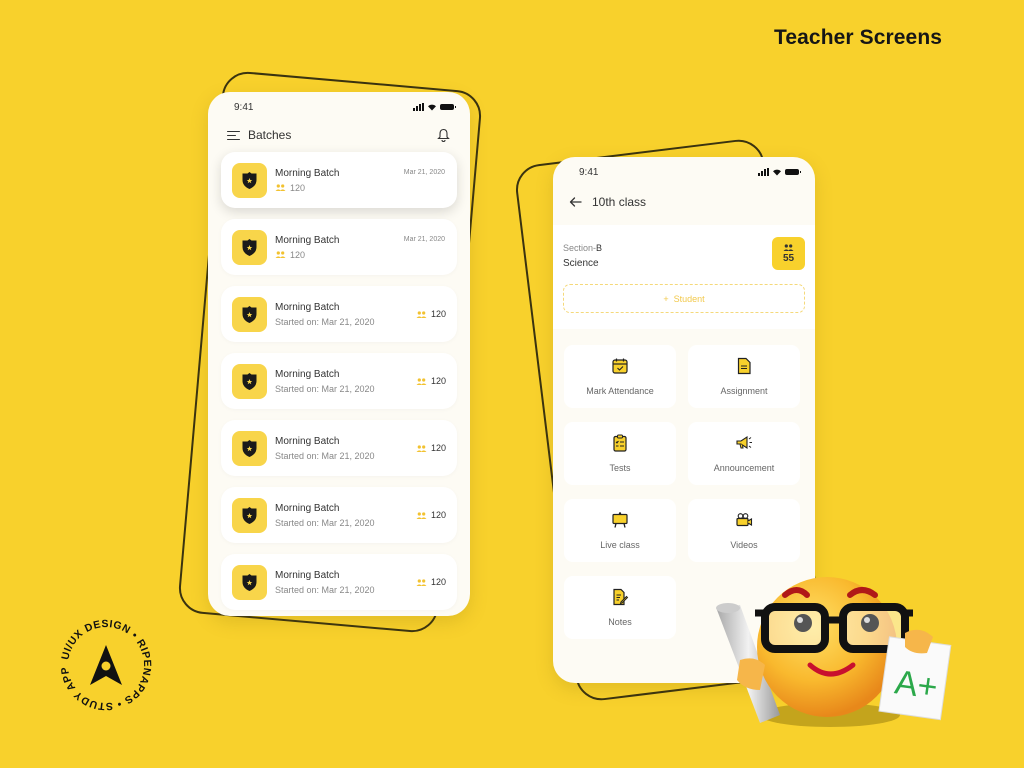 The image size is (1024, 768). What do you see at coordinates (858, 37) in the screenshot?
I see `page-title: Teacher Screens` at bounding box center [858, 37].